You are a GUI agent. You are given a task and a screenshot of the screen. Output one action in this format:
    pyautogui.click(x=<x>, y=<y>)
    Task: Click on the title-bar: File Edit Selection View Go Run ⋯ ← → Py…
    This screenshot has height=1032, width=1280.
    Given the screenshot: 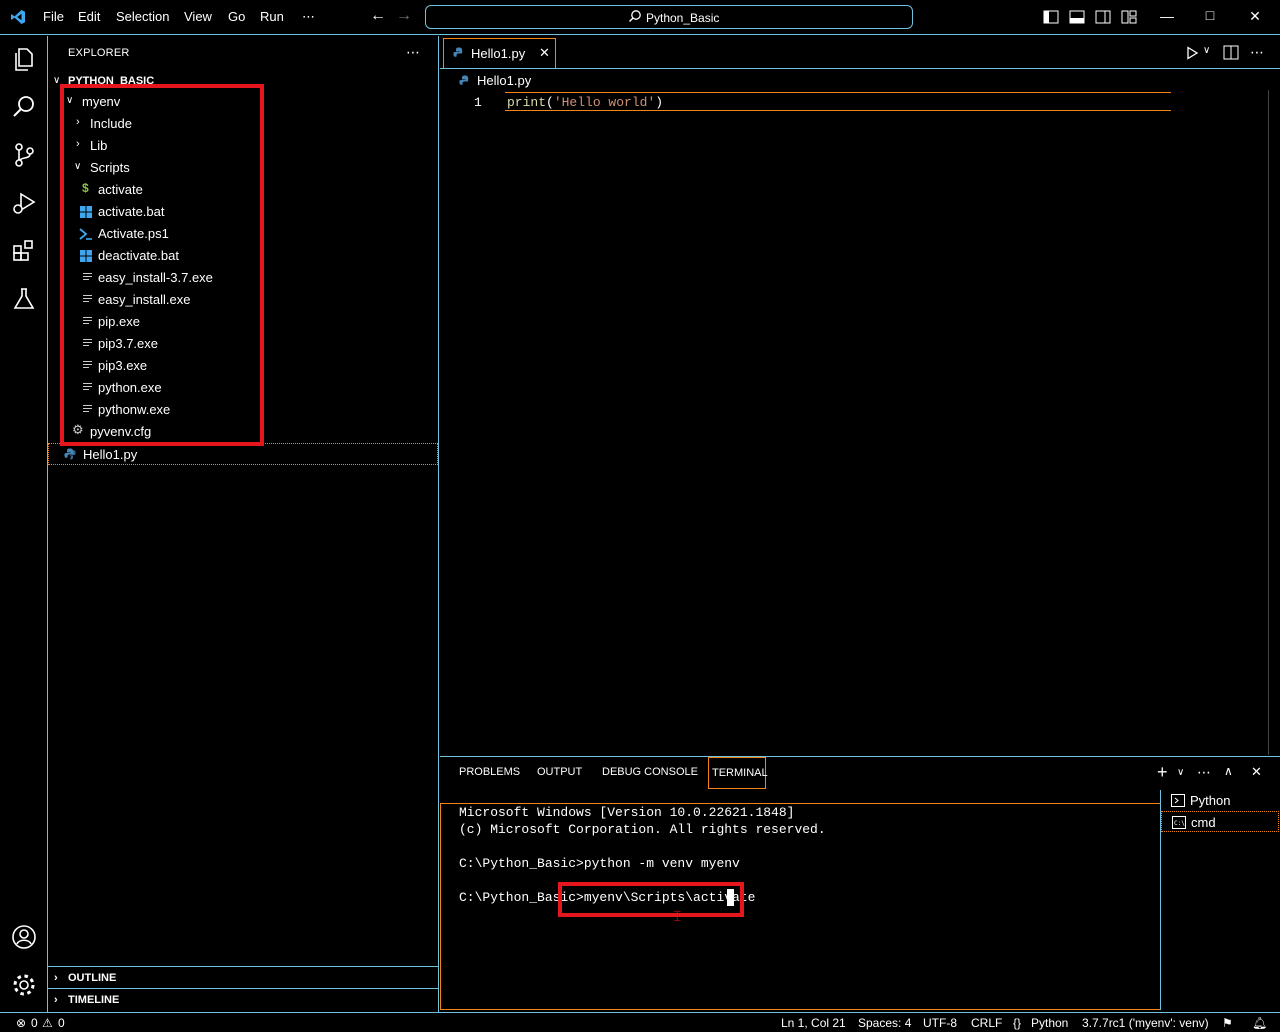 What is the action you would take?
    pyautogui.click(x=640, y=17)
    